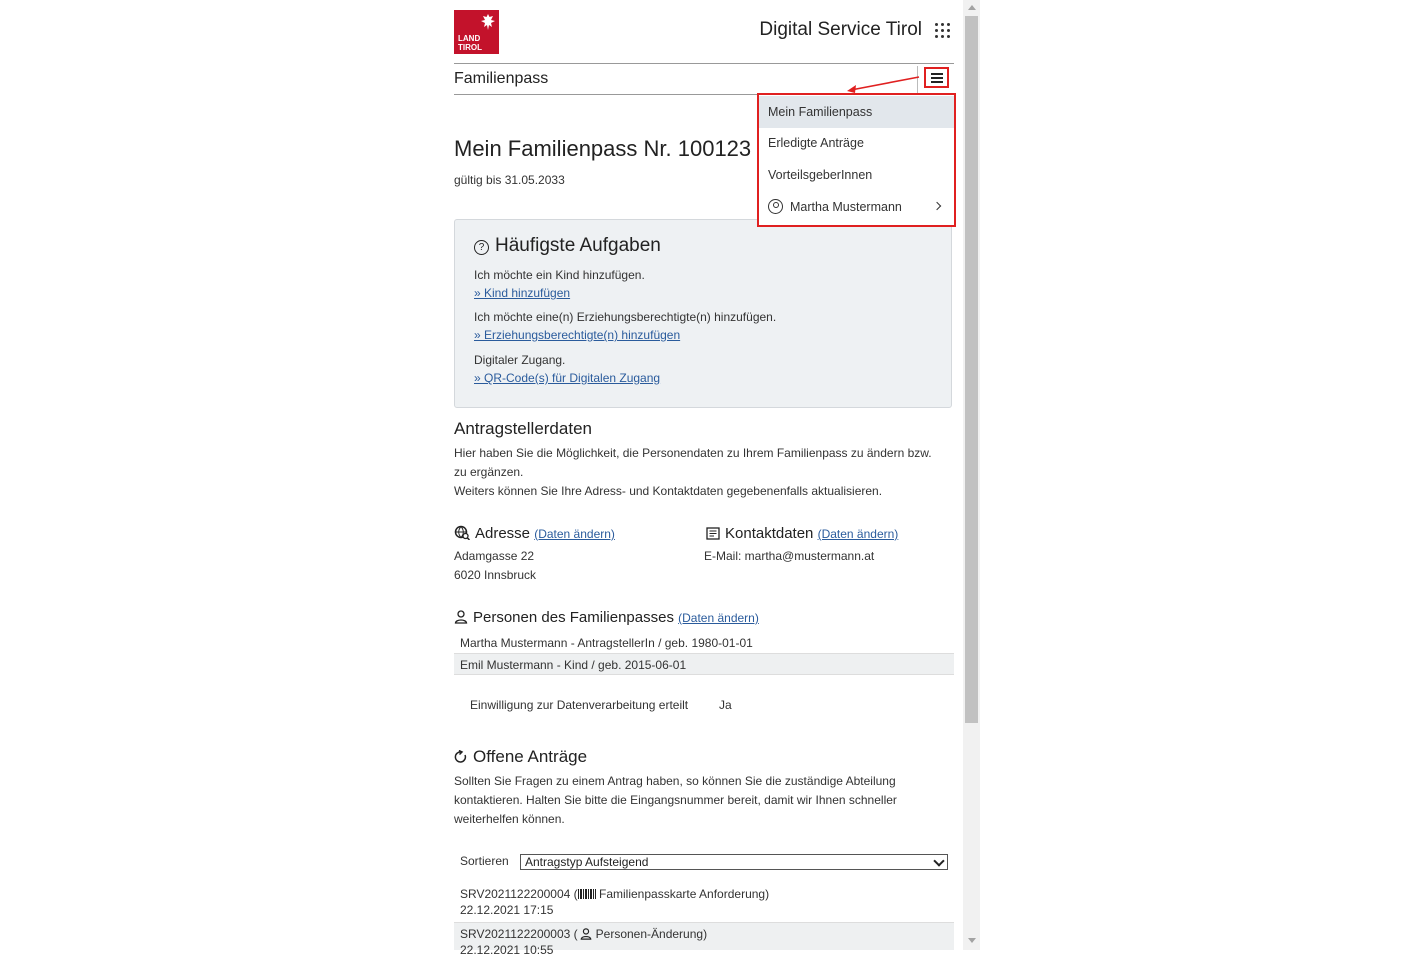 The width and height of the screenshot is (1425, 958). I want to click on scrollbar-thumb, so click(971, 369).